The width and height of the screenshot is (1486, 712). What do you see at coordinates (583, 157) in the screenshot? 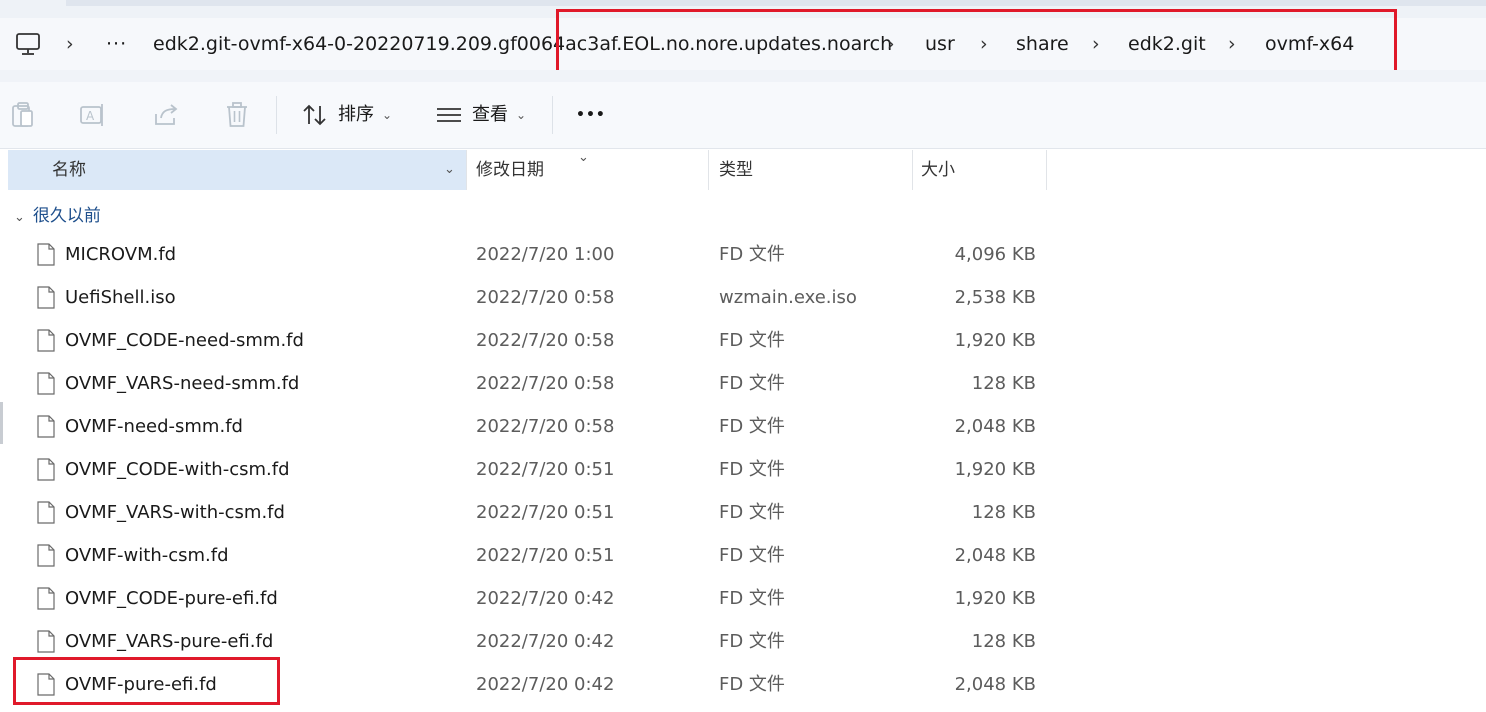
I see `sort-descending-icon: ⌄` at bounding box center [583, 157].